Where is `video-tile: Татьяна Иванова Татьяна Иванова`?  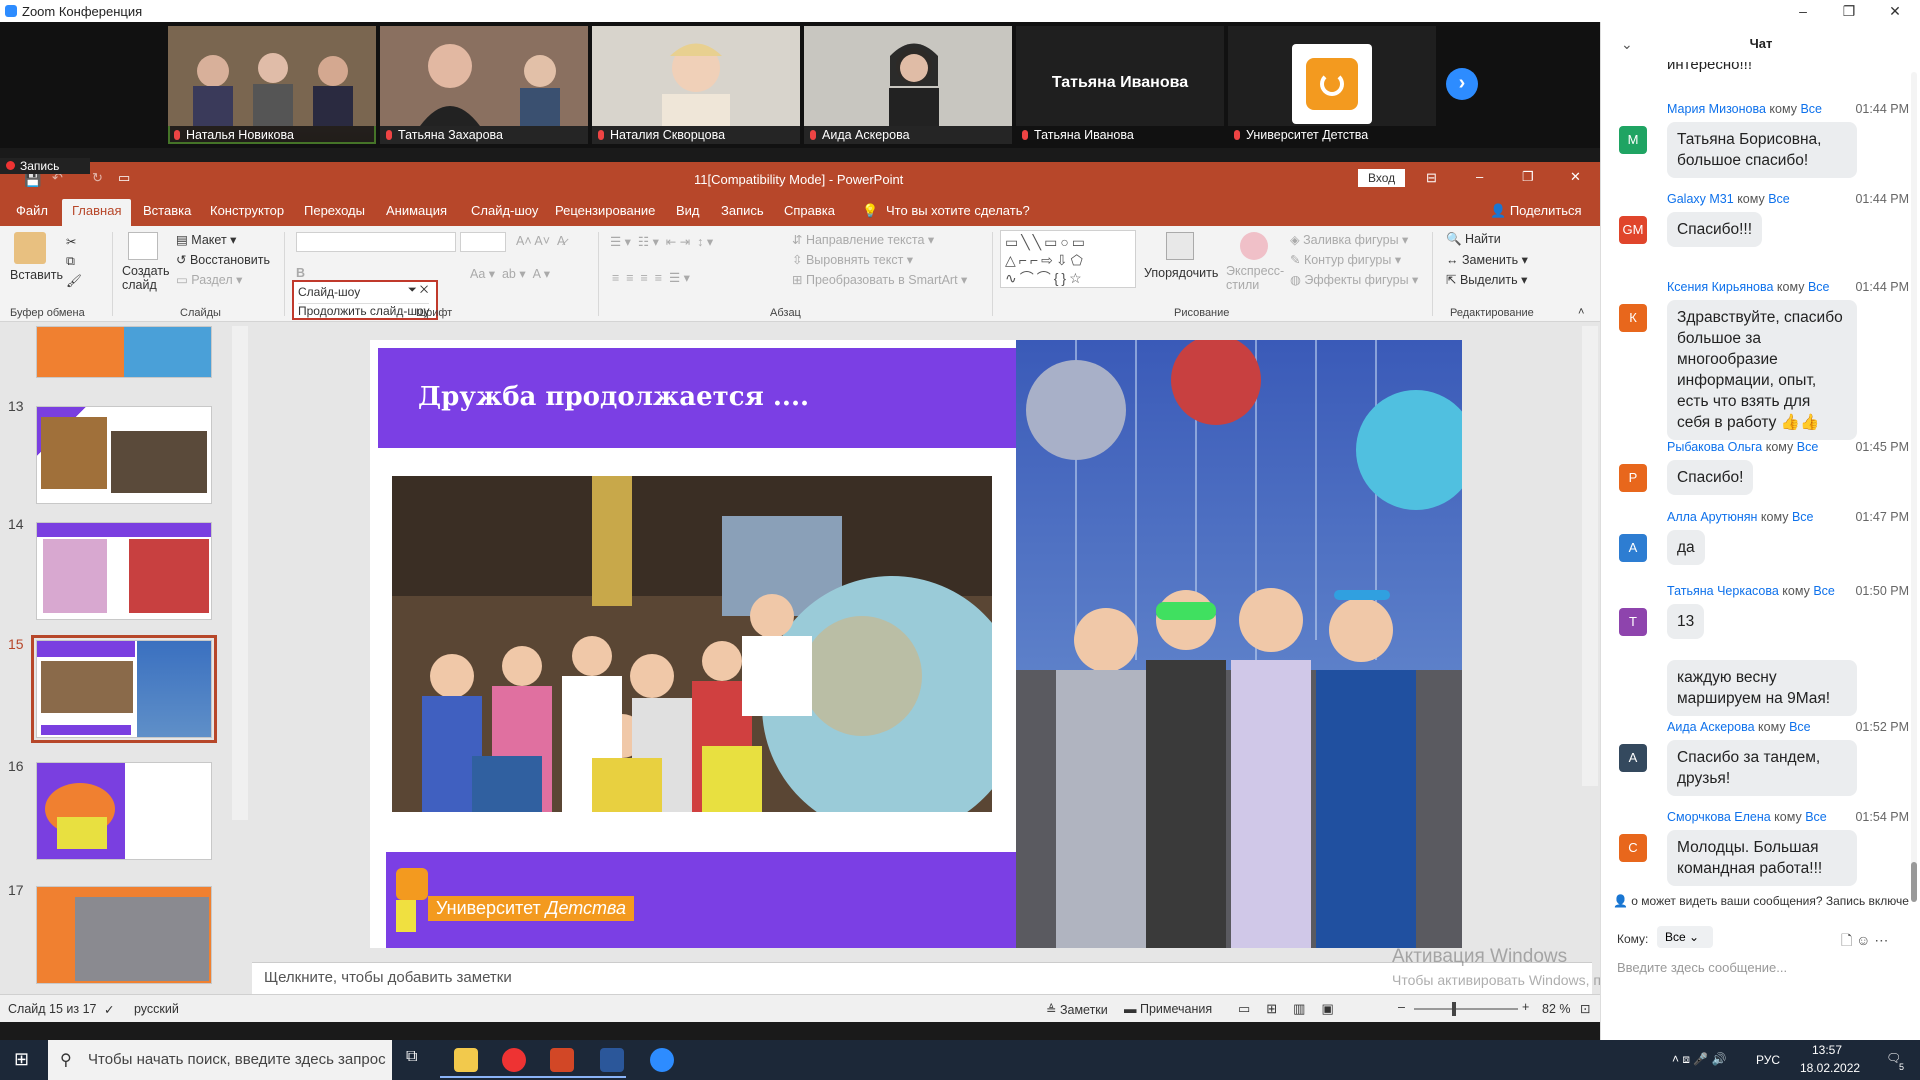 video-tile: Татьяна Иванова Татьяна Иванова is located at coordinates (1120, 85).